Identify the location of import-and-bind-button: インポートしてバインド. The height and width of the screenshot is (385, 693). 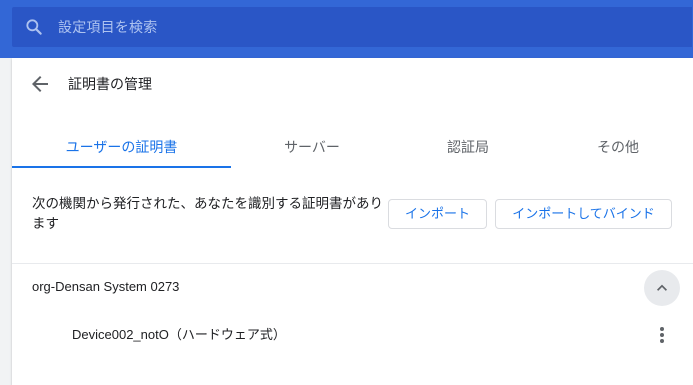
(583, 214).